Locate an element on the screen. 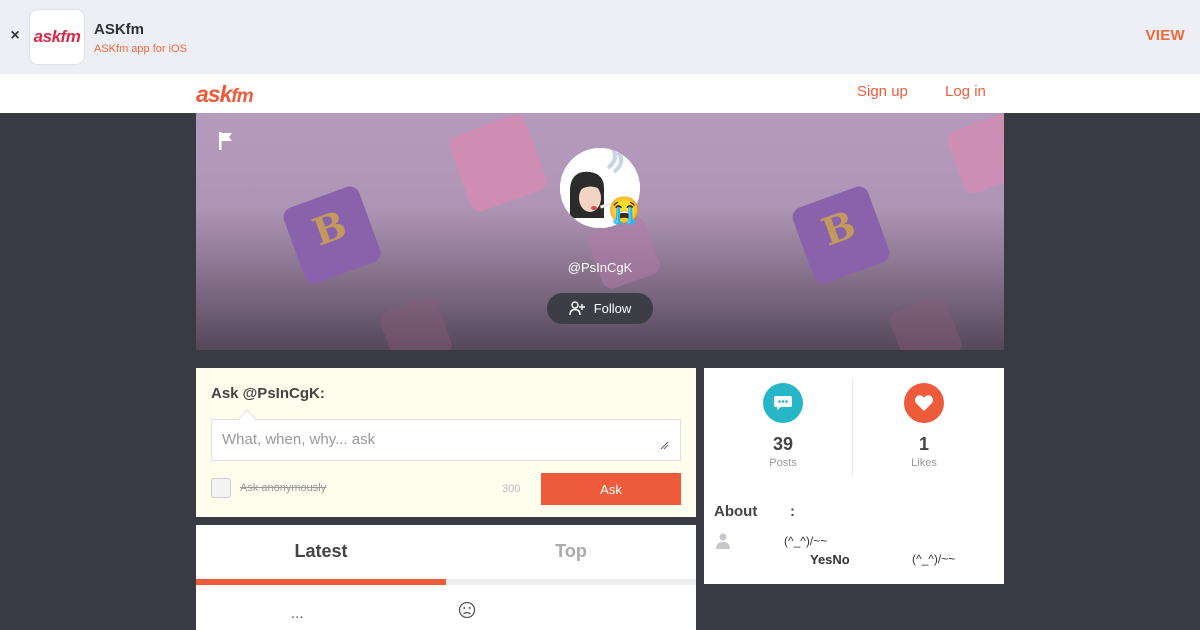 This screenshot has width=1200, height=630. about-colon: : is located at coordinates (792, 511).